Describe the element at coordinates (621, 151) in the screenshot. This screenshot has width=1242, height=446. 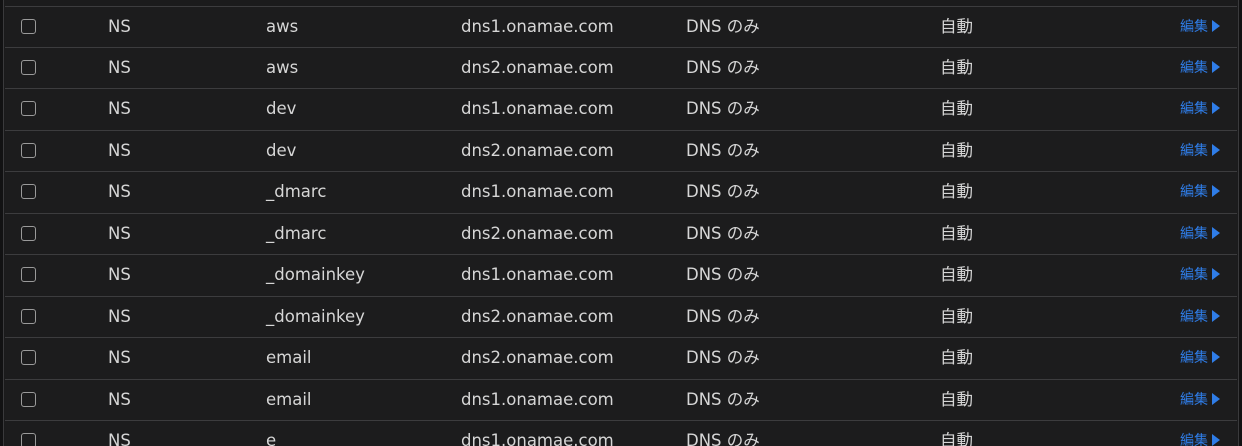
I see `table-row: NS dev dns2.onamae.com DNS のみ 自動 編集` at that location.